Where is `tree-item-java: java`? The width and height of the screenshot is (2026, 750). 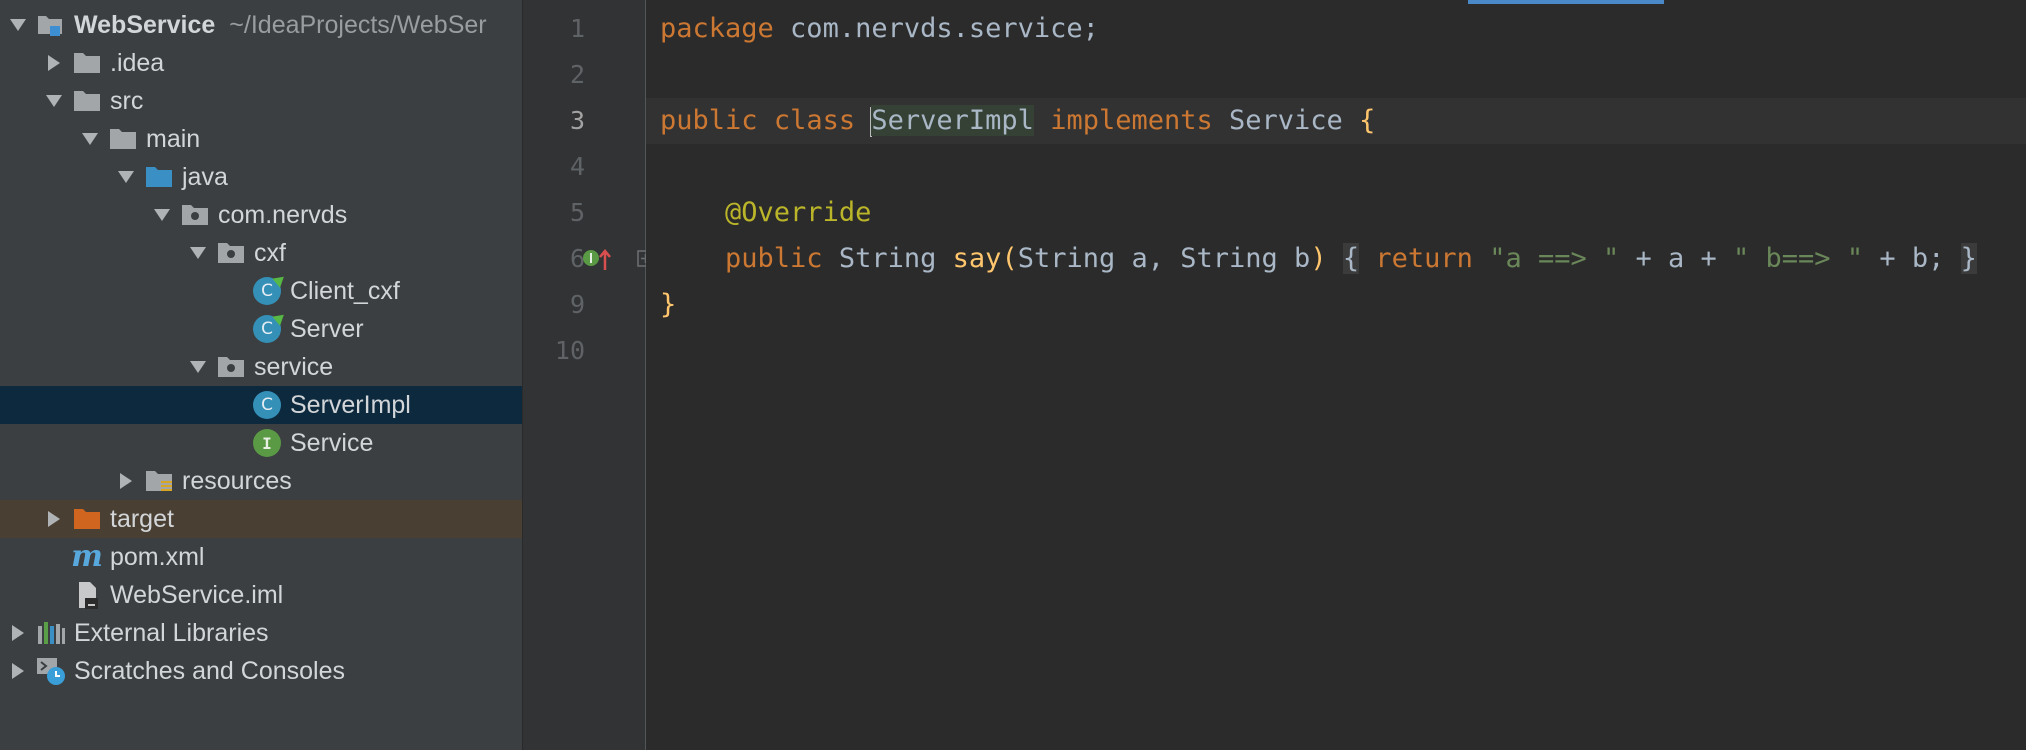
tree-item-java: java is located at coordinates (261, 177).